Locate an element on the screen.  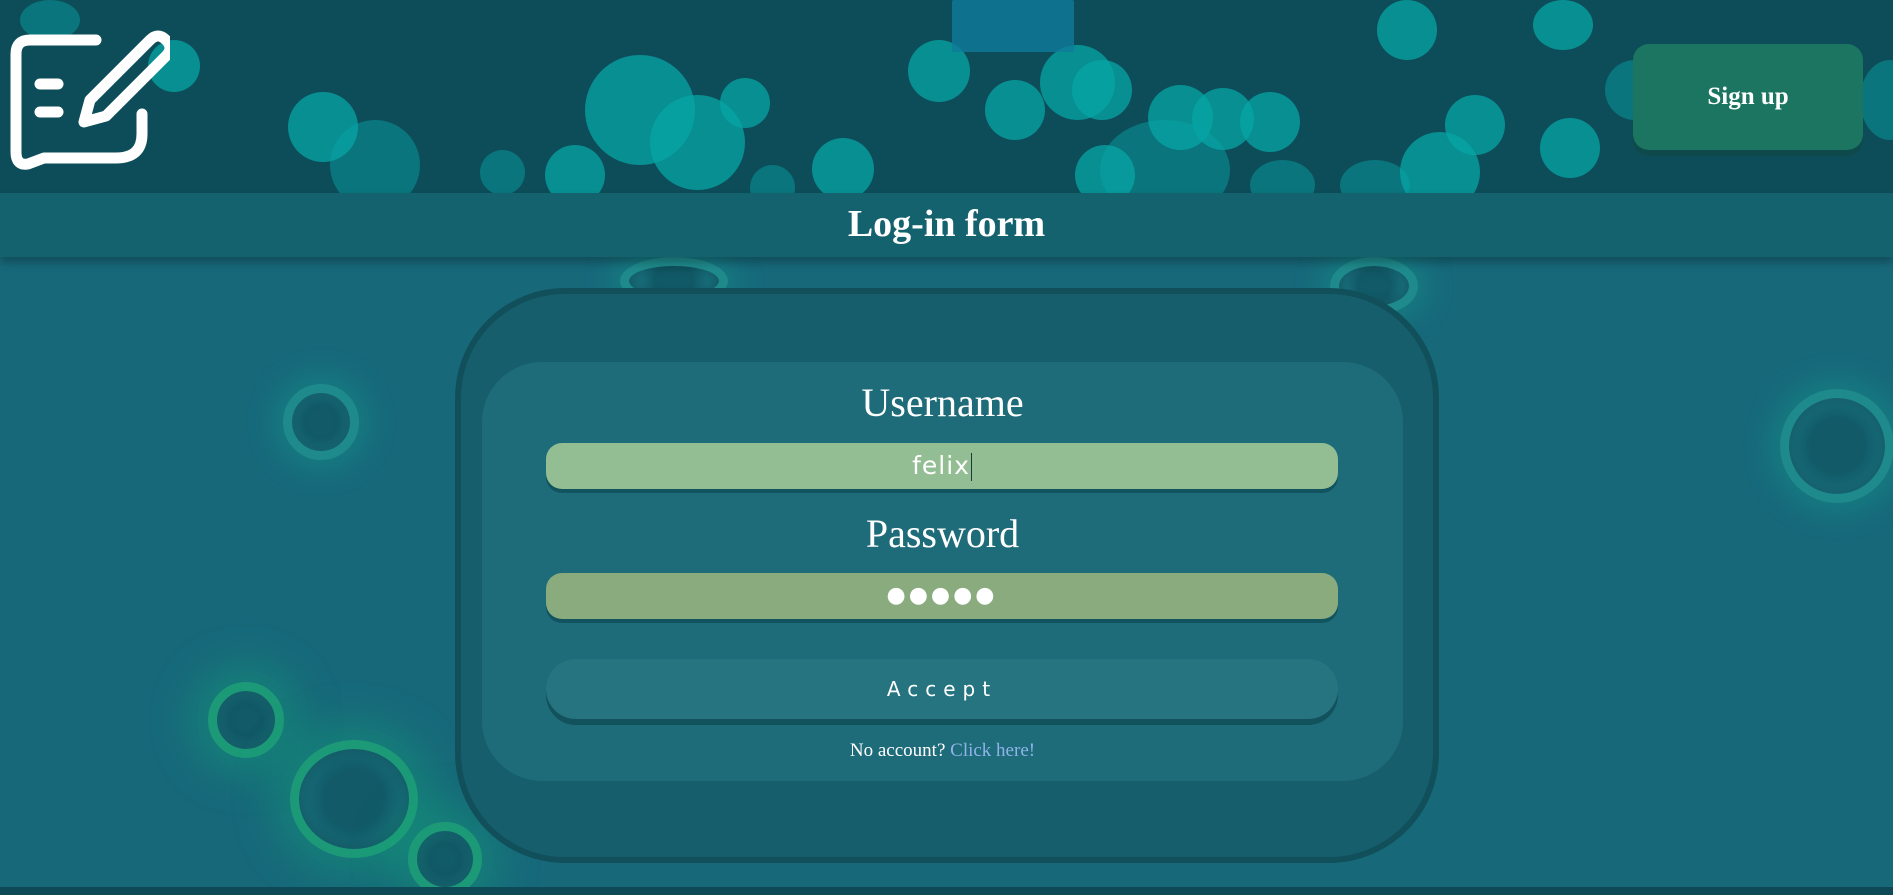
no-account-text: No account? is located at coordinates (897, 750).